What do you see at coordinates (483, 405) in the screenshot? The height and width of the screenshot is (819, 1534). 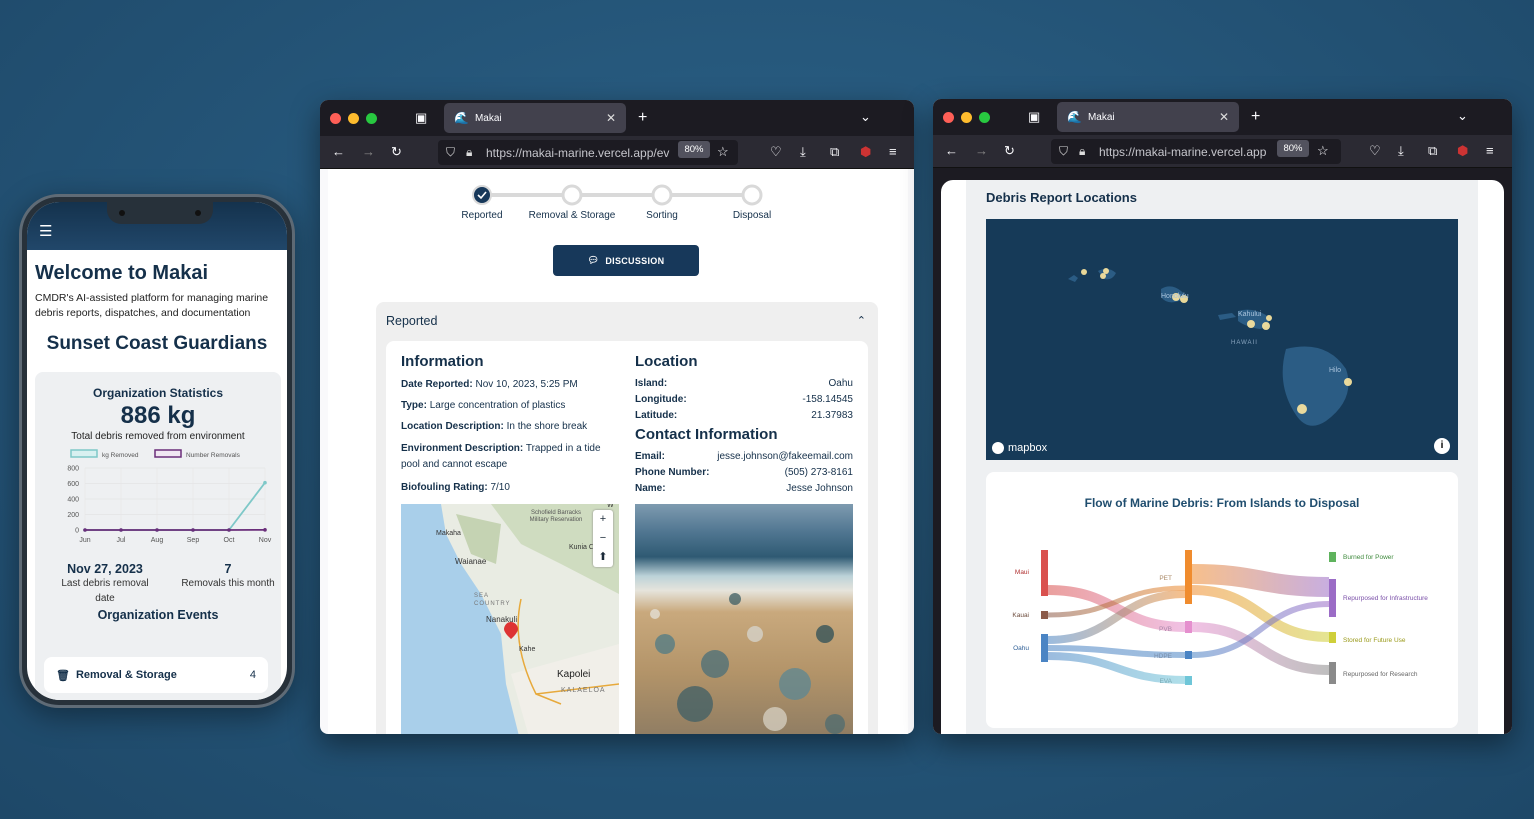 I see `type-row: Type: Large concentration of plastics` at bounding box center [483, 405].